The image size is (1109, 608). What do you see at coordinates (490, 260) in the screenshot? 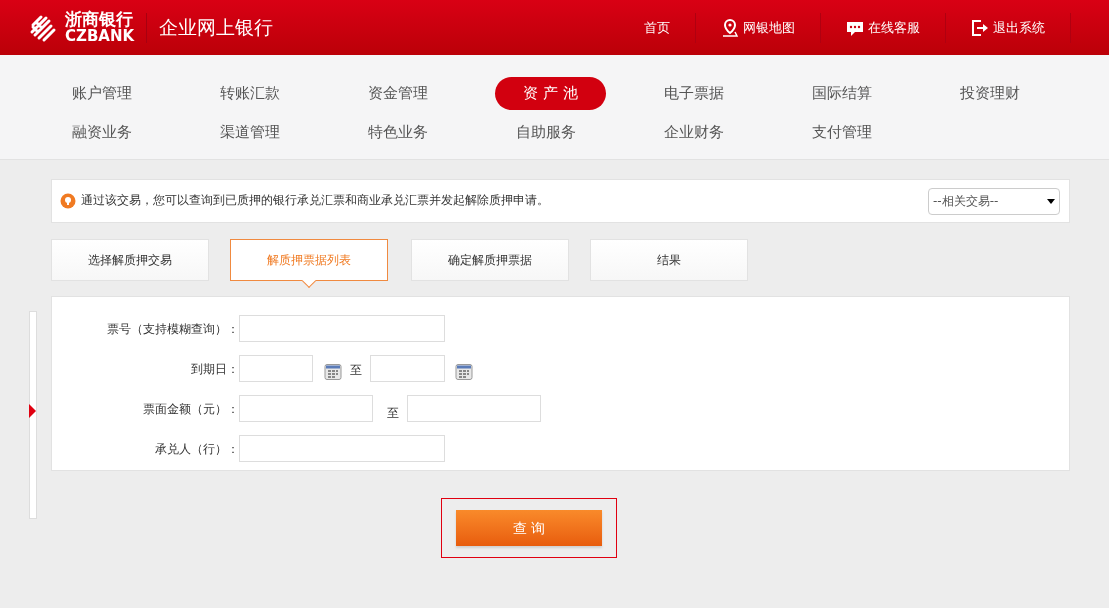
I see `step-tab: 确定解质押票据` at bounding box center [490, 260].